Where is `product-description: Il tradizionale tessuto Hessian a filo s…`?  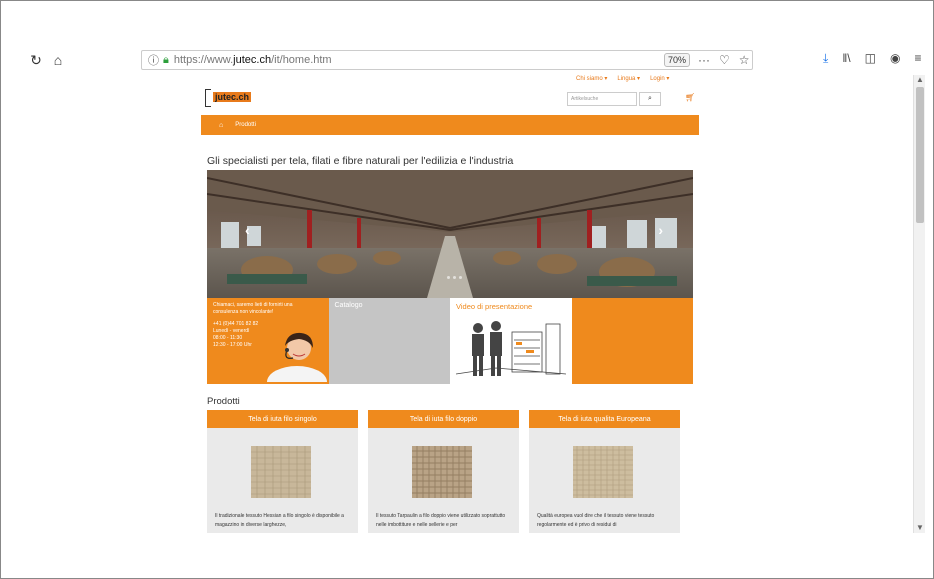
product-description: Il tradizionale tessuto Hessian a filo s… is located at coordinates (279, 520).